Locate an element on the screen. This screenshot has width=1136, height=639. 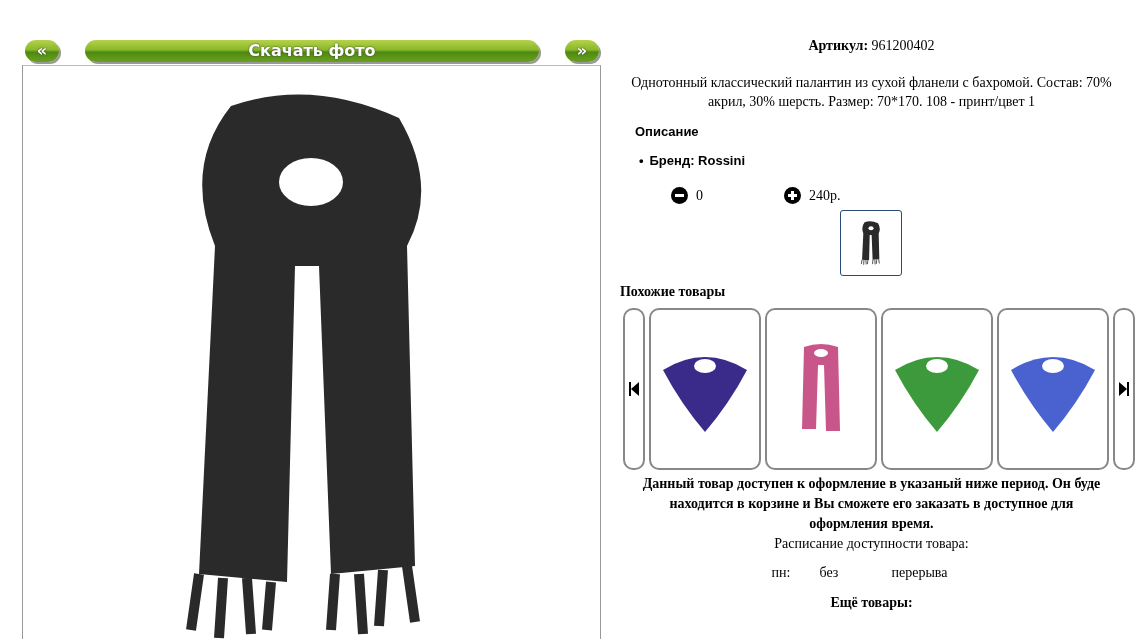
schedule-title: Расписание доступности товара: is located at coordinates (871, 544).